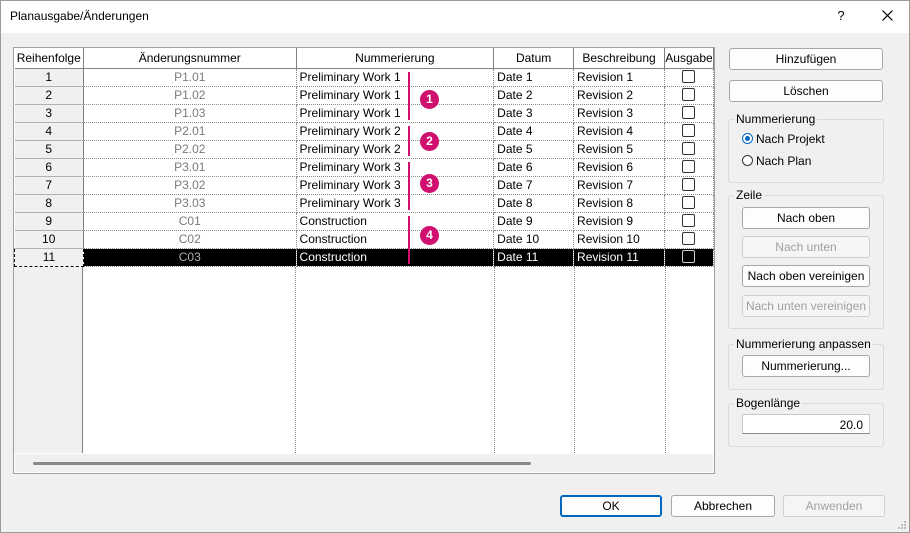 The width and height of the screenshot is (910, 533). What do you see at coordinates (534, 149) in the screenshot?
I see `date-cell: Date 5` at bounding box center [534, 149].